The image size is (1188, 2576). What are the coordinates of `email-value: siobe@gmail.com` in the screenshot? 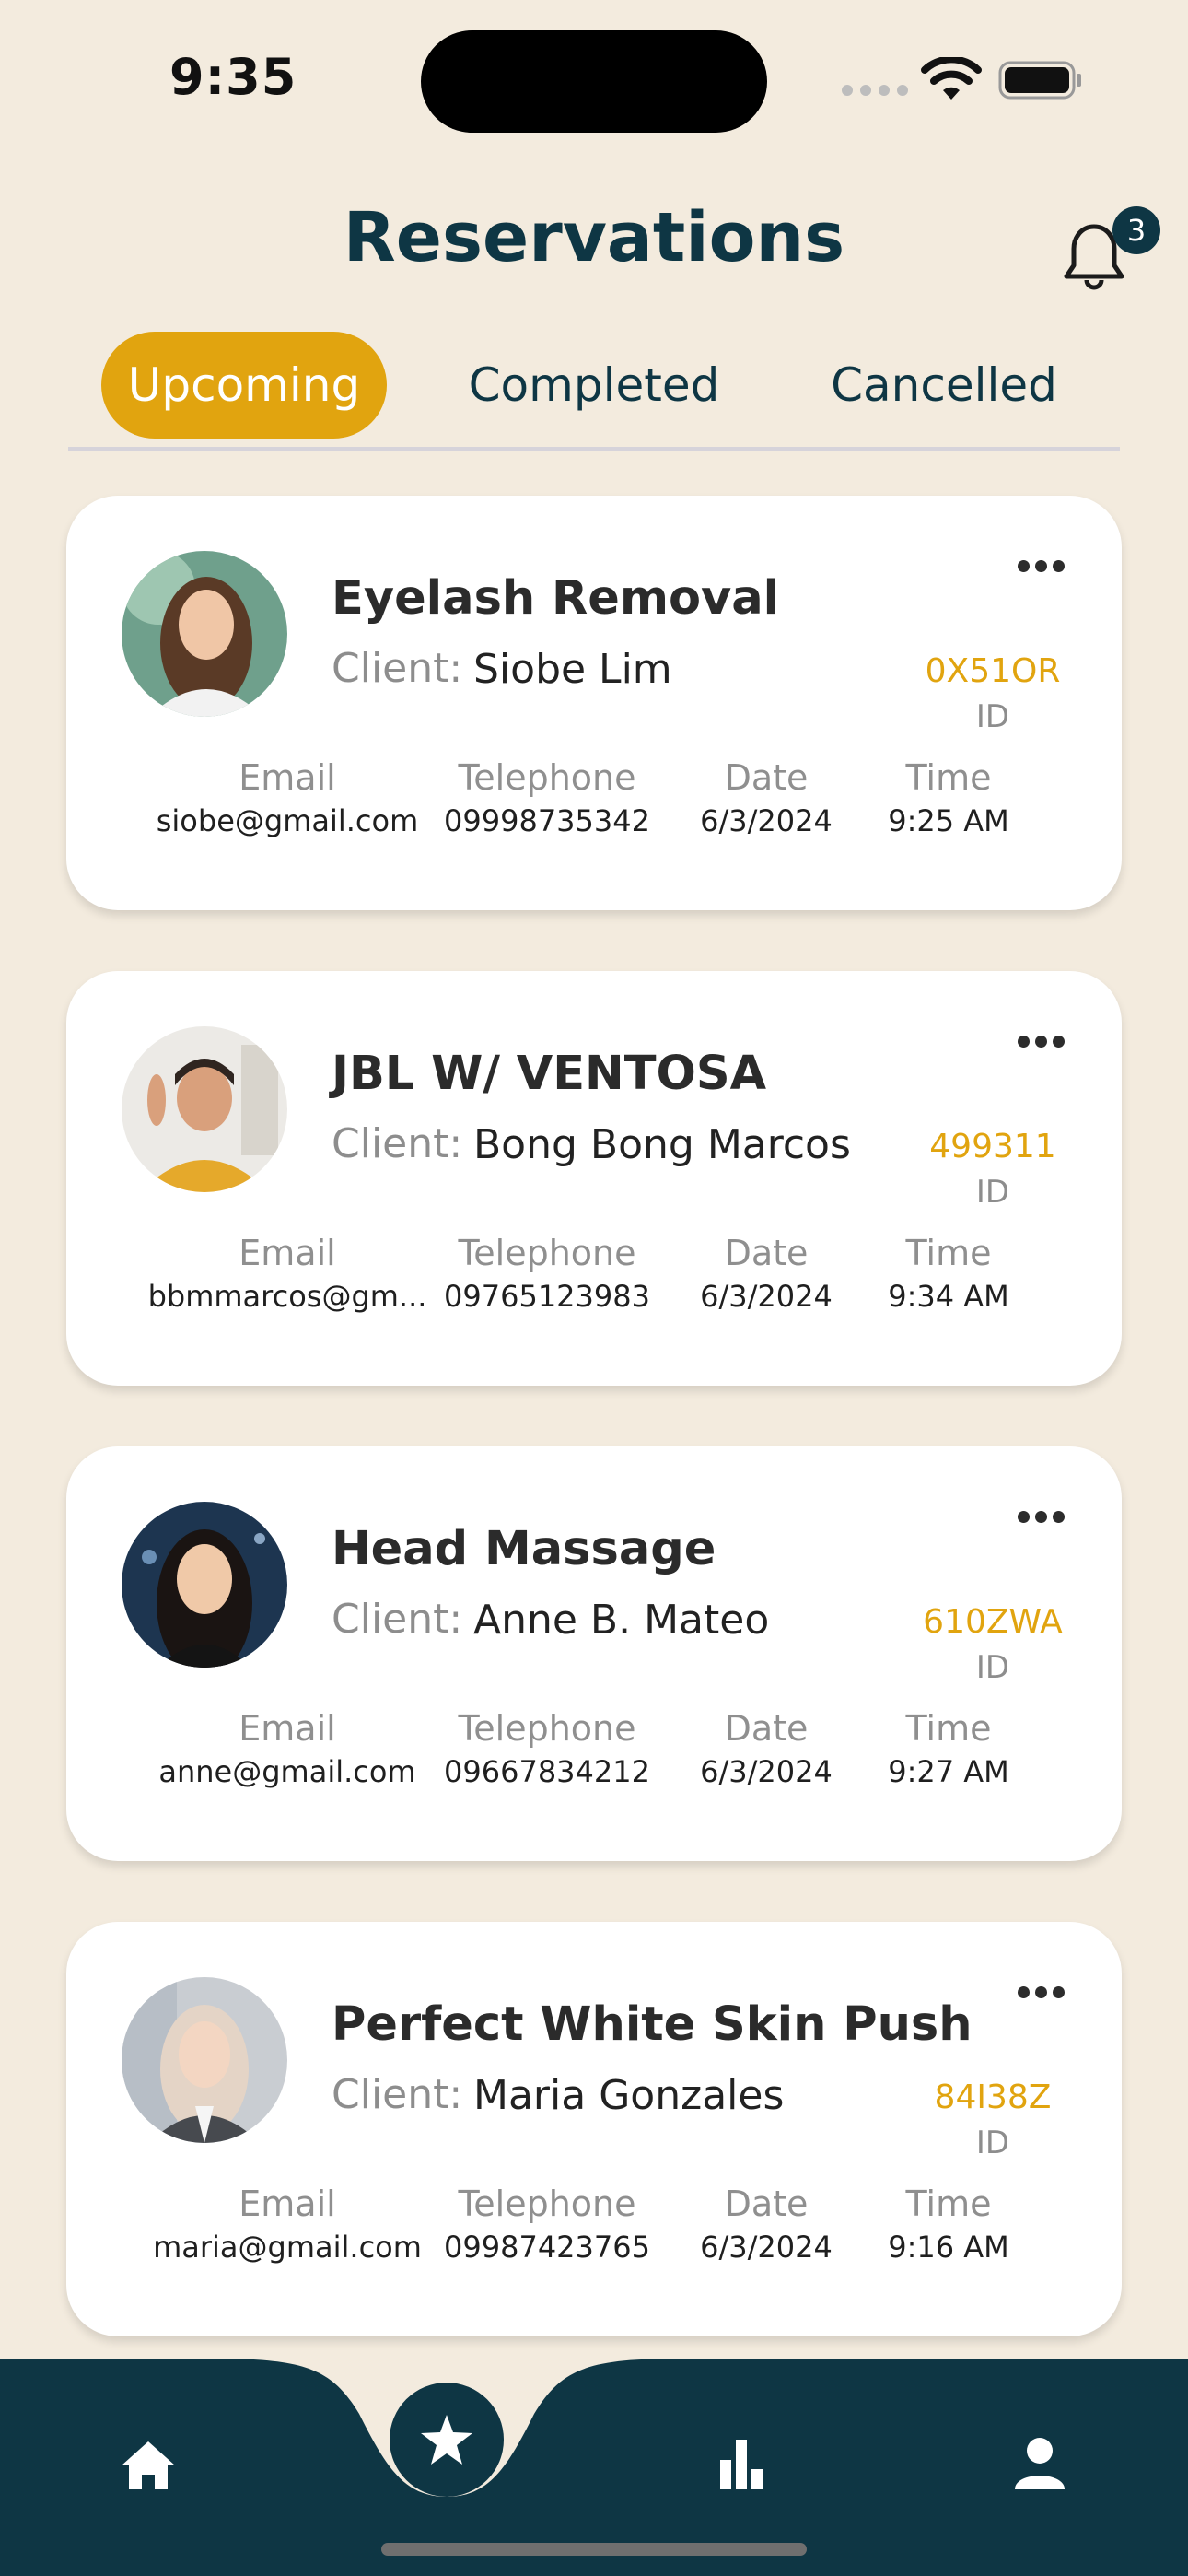 It's located at (287, 820).